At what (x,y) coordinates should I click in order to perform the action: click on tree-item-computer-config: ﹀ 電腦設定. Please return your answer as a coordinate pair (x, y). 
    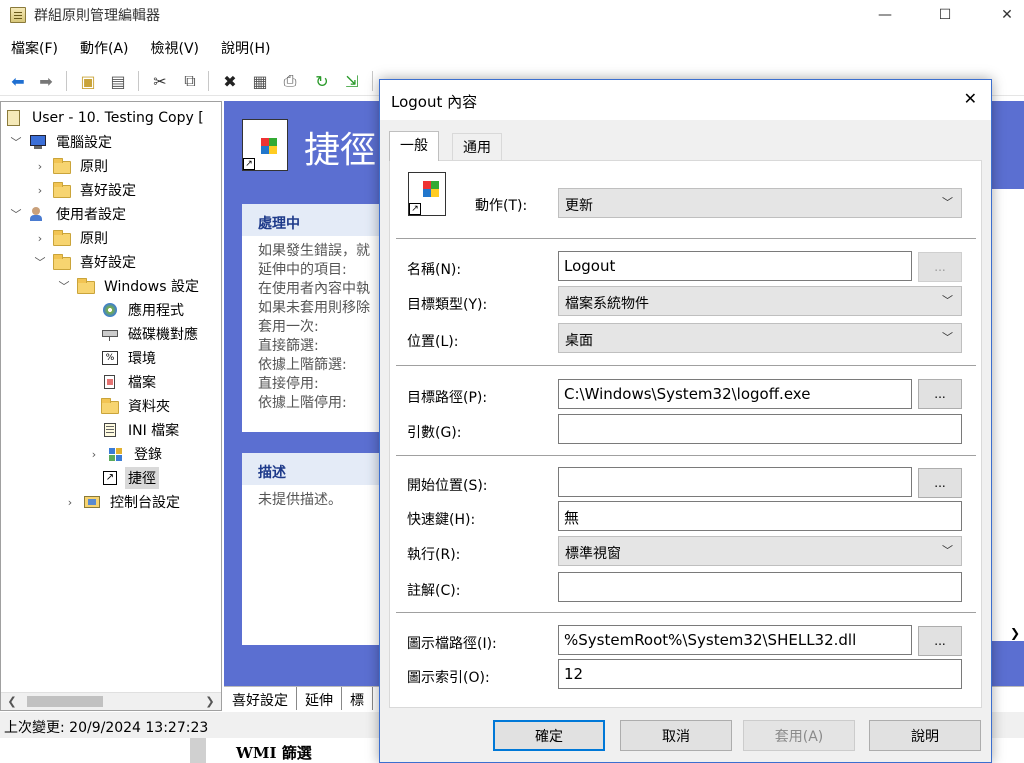
    Looking at the image, I should click on (62, 142).